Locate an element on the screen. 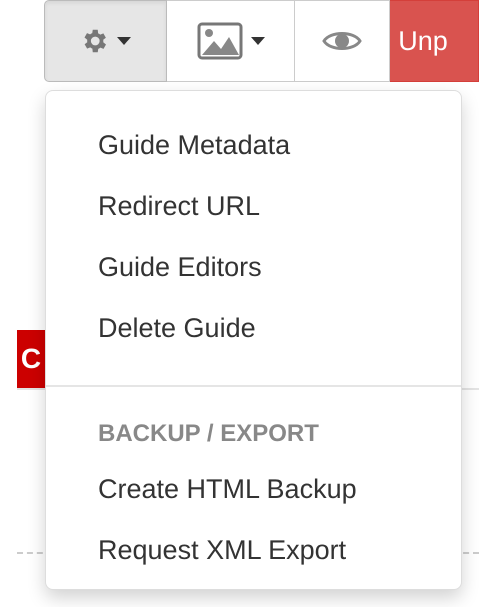  status-badge: C is located at coordinates (31, 359).